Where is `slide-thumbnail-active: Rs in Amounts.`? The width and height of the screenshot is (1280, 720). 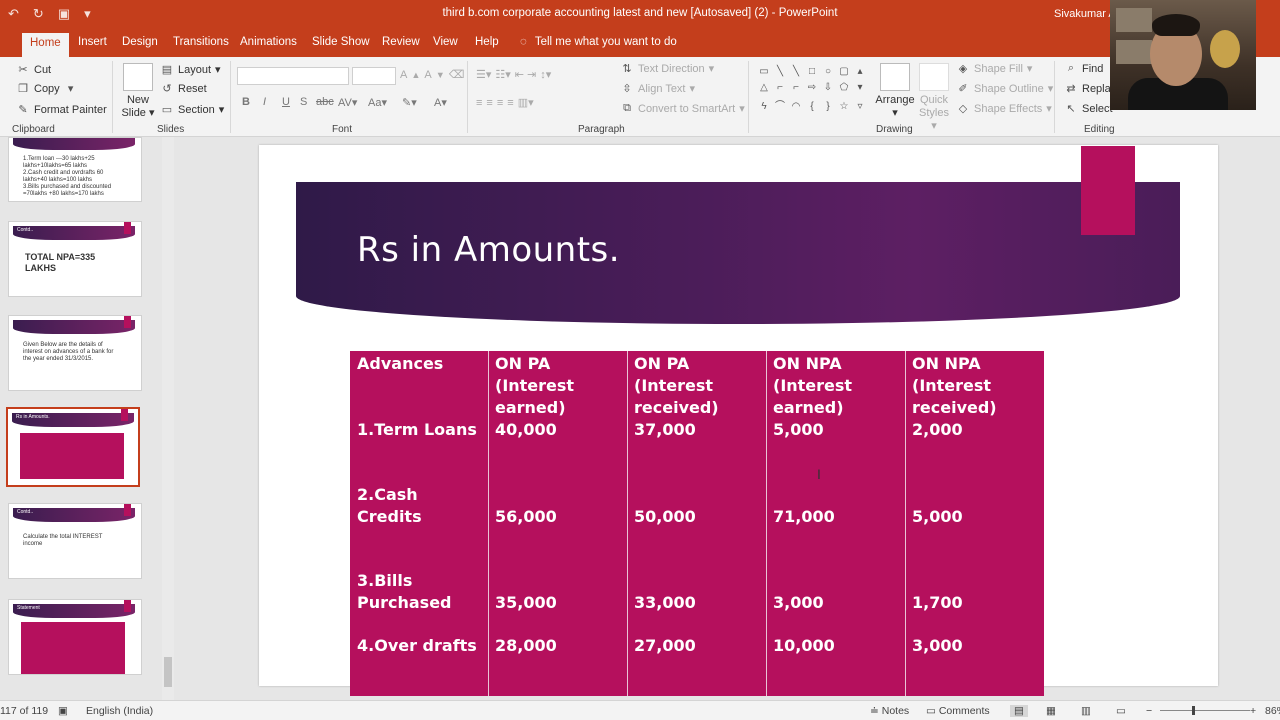 slide-thumbnail-active: Rs in Amounts. is located at coordinates (73, 447).